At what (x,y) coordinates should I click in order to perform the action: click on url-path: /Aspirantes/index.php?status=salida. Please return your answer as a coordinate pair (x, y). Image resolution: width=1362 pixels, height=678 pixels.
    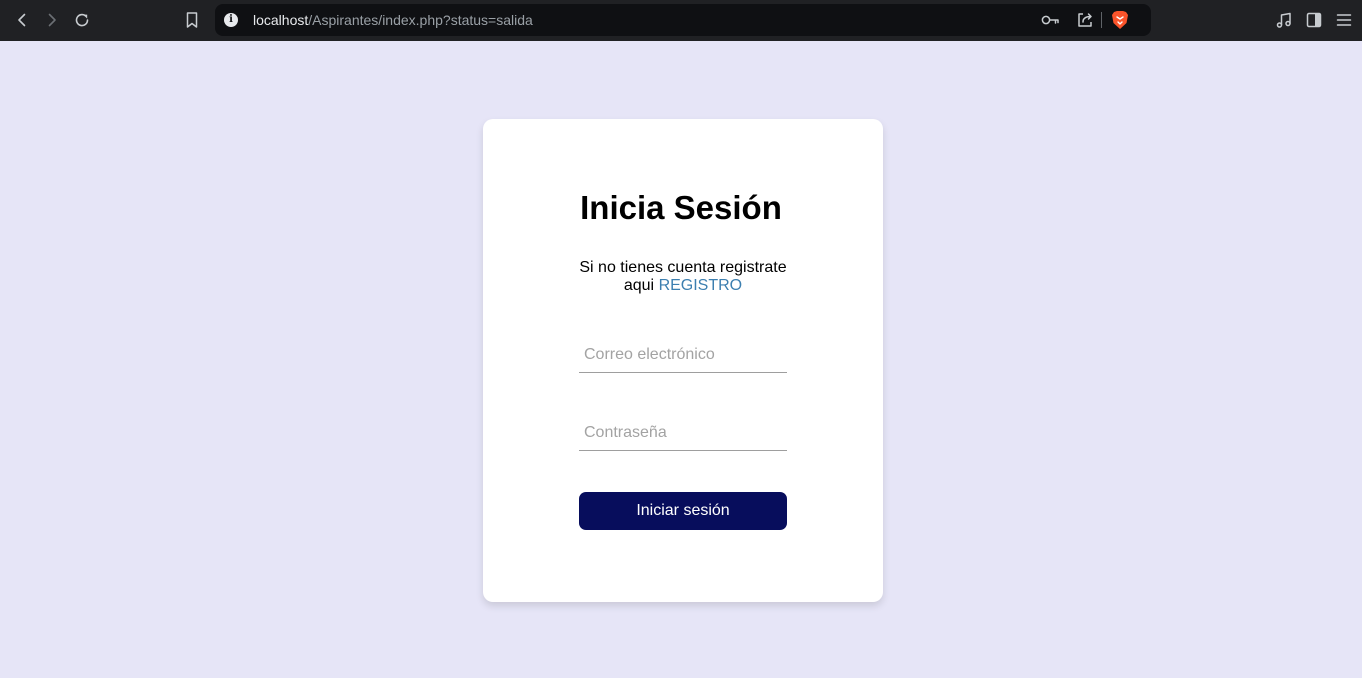
    Looking at the image, I should click on (420, 20).